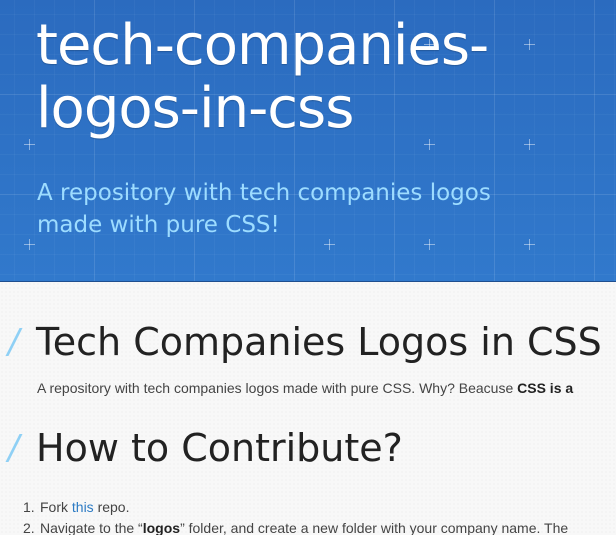 The width and height of the screenshot is (616, 535). I want to click on list-item-number: 2., so click(29, 527).